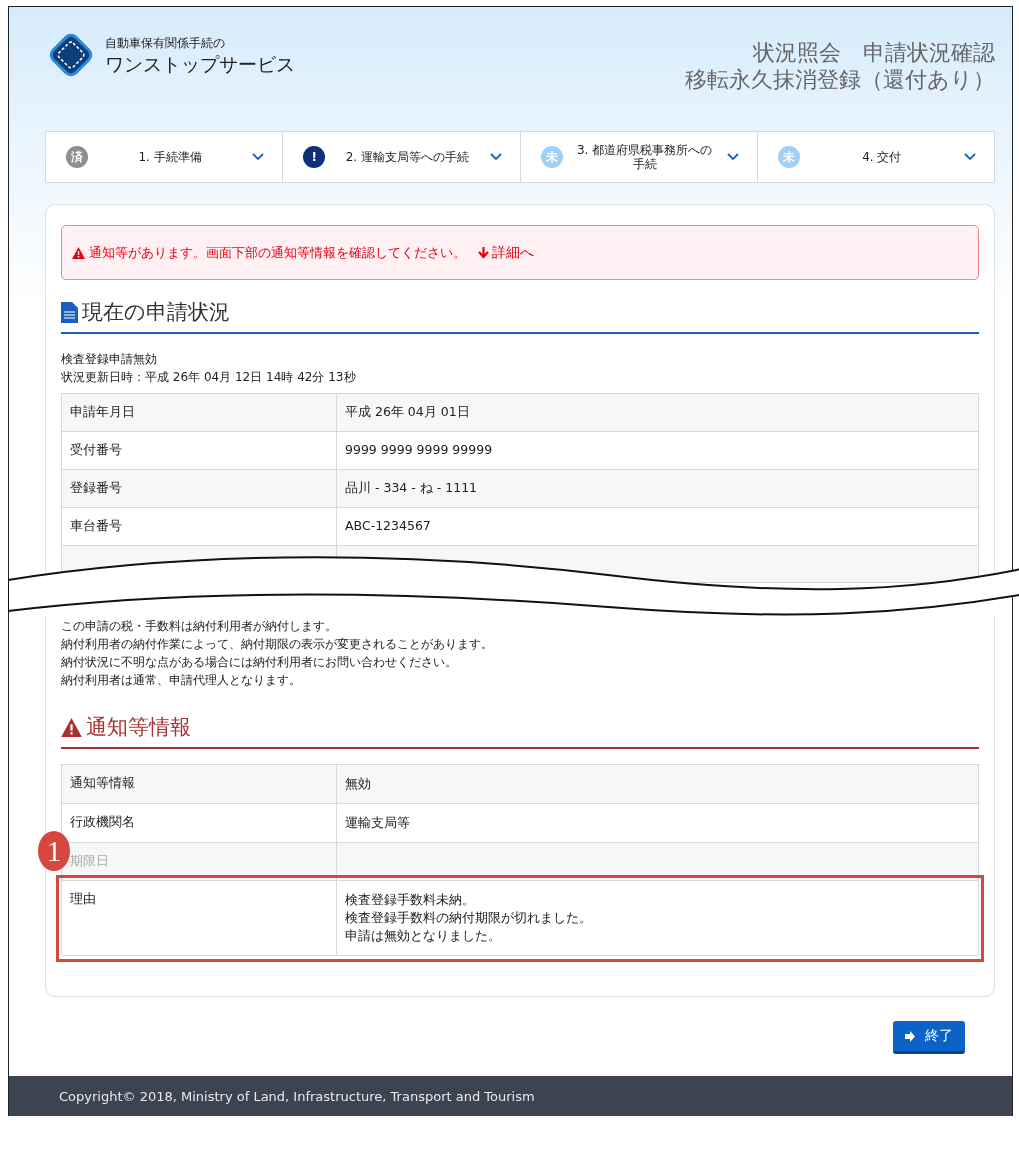 The image size is (1019, 1151). What do you see at coordinates (407, 412) in the screenshot?
I see `table-cell-text: 平成 26年 04月 01日` at bounding box center [407, 412].